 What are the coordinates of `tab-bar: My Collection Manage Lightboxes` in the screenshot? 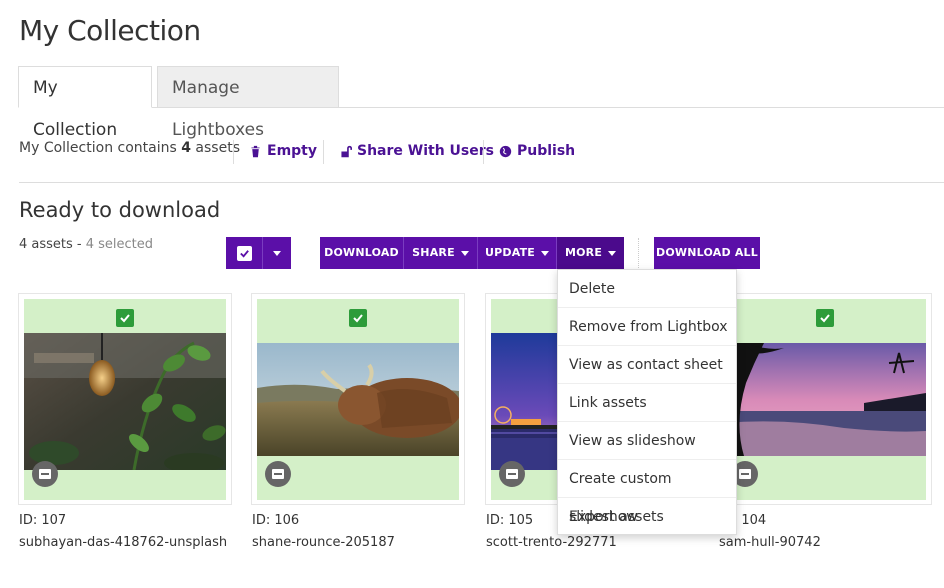 It's located at (481, 103).